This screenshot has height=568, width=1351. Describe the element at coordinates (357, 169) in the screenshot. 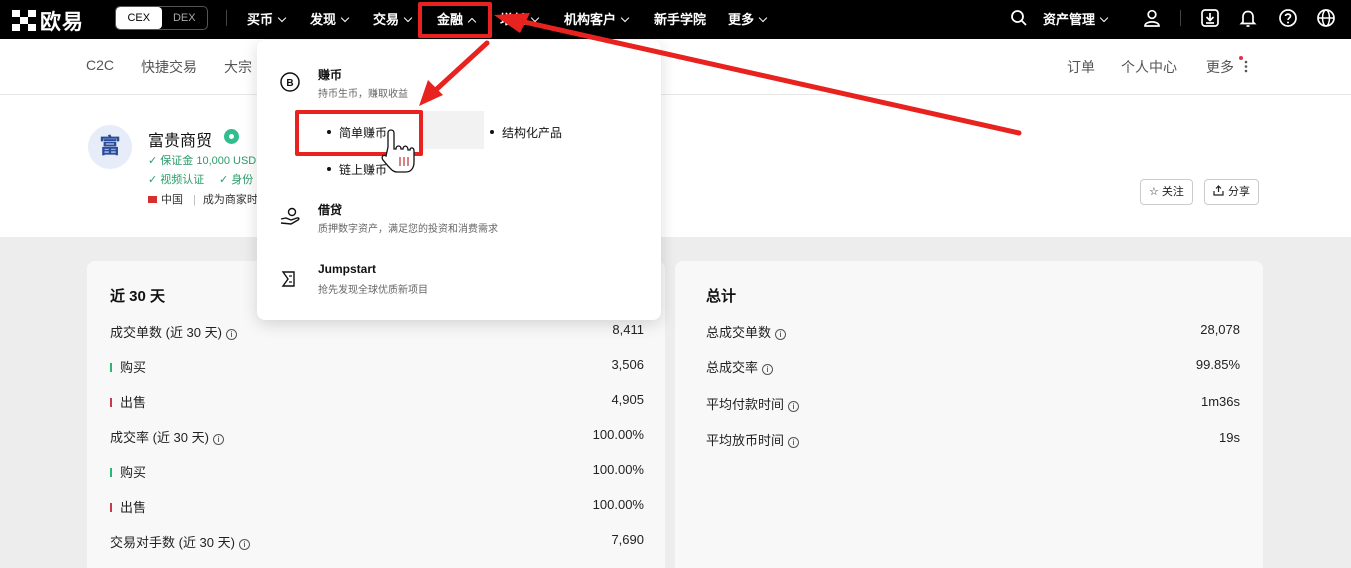

I see `menu-onchain-earn: 链上赚币` at that location.